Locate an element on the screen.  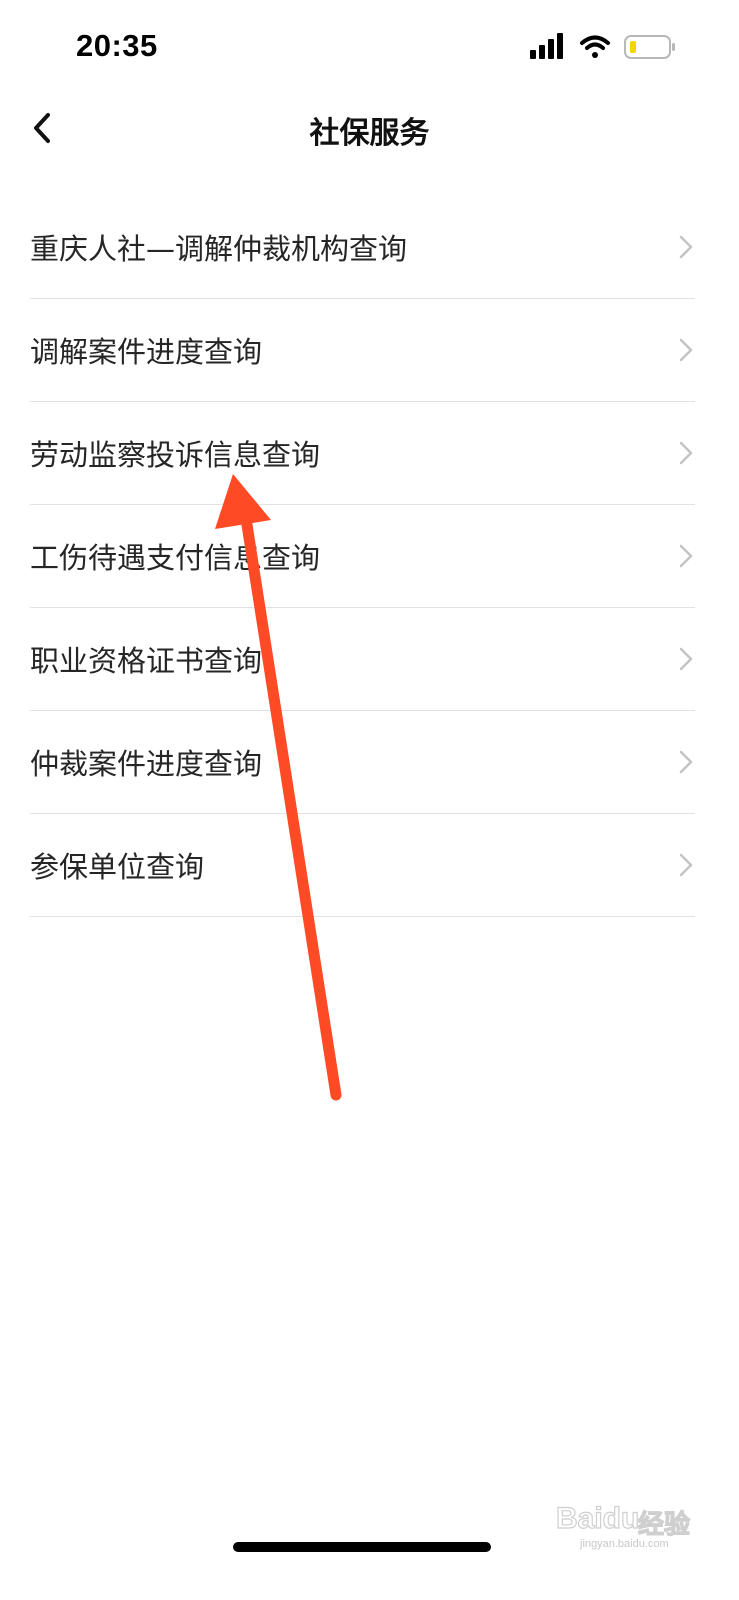
signal-icon is located at coordinates (546, 46).